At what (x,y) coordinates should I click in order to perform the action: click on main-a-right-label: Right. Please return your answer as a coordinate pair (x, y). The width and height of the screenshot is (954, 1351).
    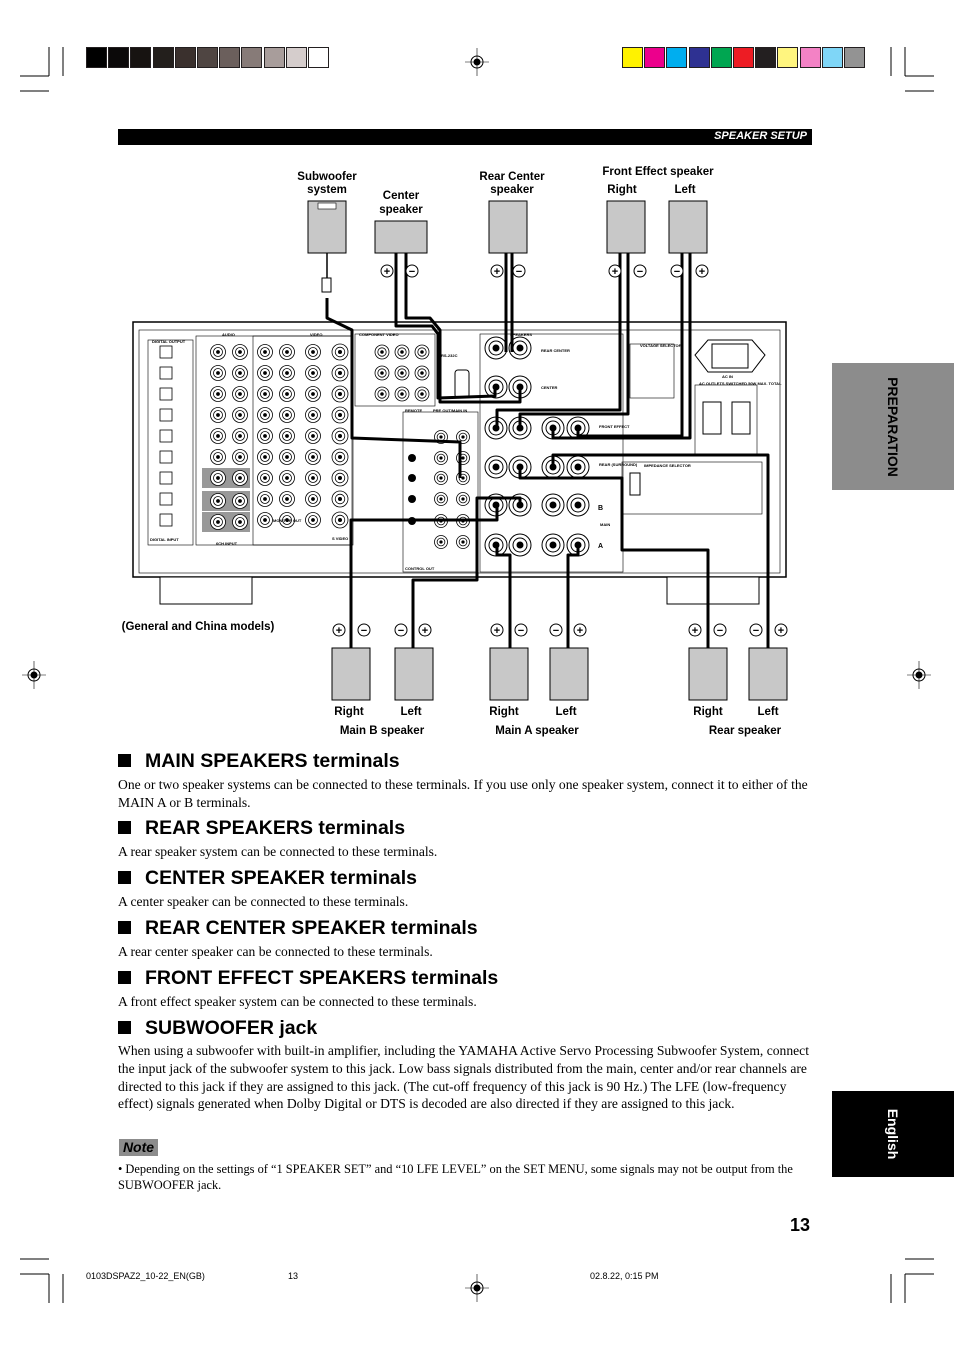
    Looking at the image, I should click on (504, 712).